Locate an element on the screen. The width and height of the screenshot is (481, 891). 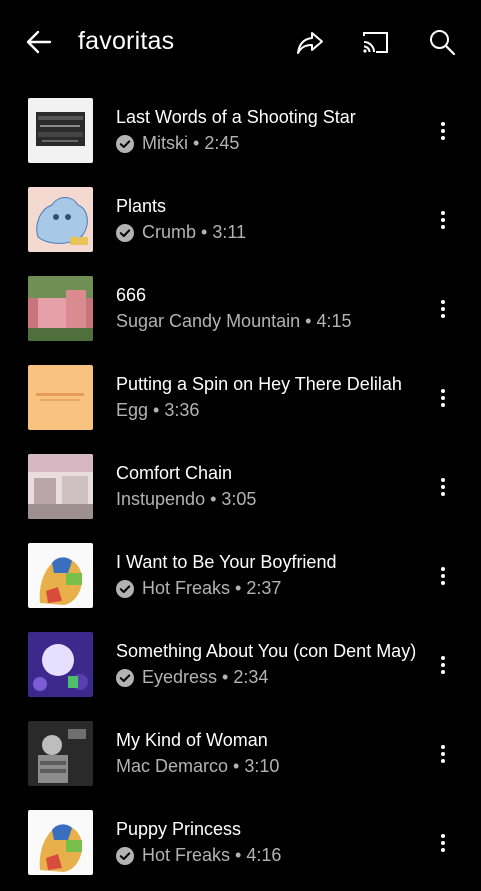
song-meta: Instupendo • 3:05 is located at coordinates (268, 499).